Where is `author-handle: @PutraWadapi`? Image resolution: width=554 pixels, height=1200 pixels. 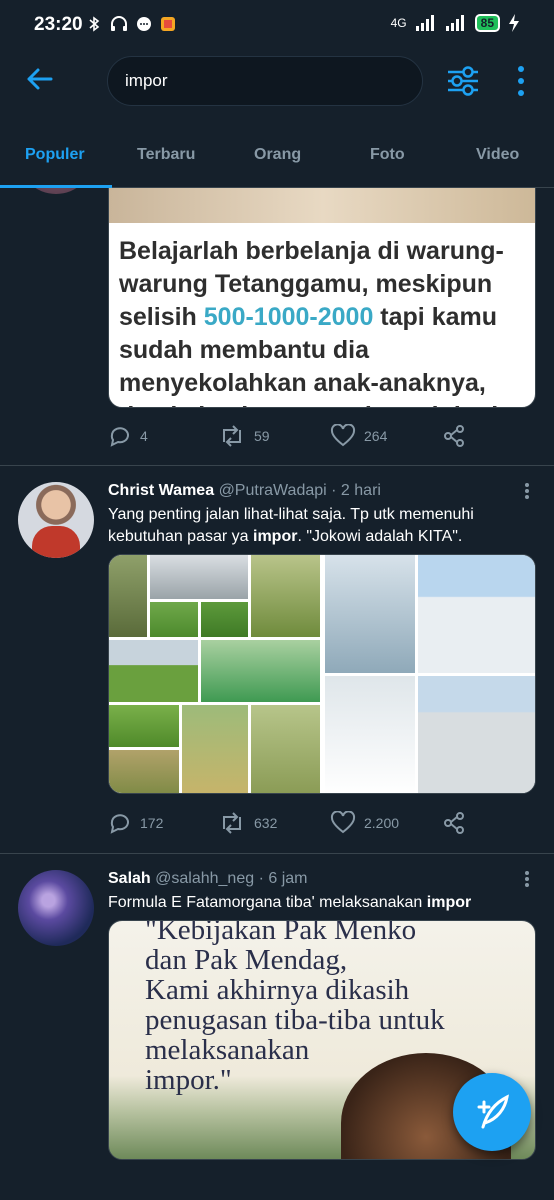
author-handle: @PutraWadapi is located at coordinates (273, 490).